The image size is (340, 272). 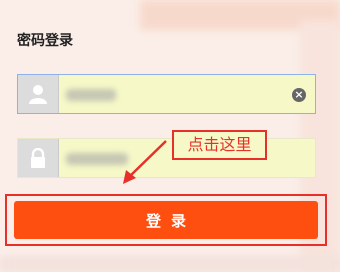 What do you see at coordinates (170, 264) in the screenshot?
I see `page-background-bottom` at bounding box center [170, 264].